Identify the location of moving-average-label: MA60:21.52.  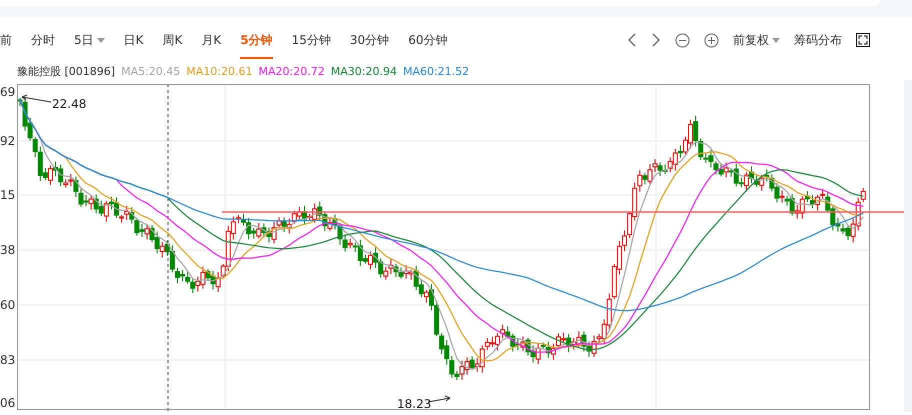
(436, 71).